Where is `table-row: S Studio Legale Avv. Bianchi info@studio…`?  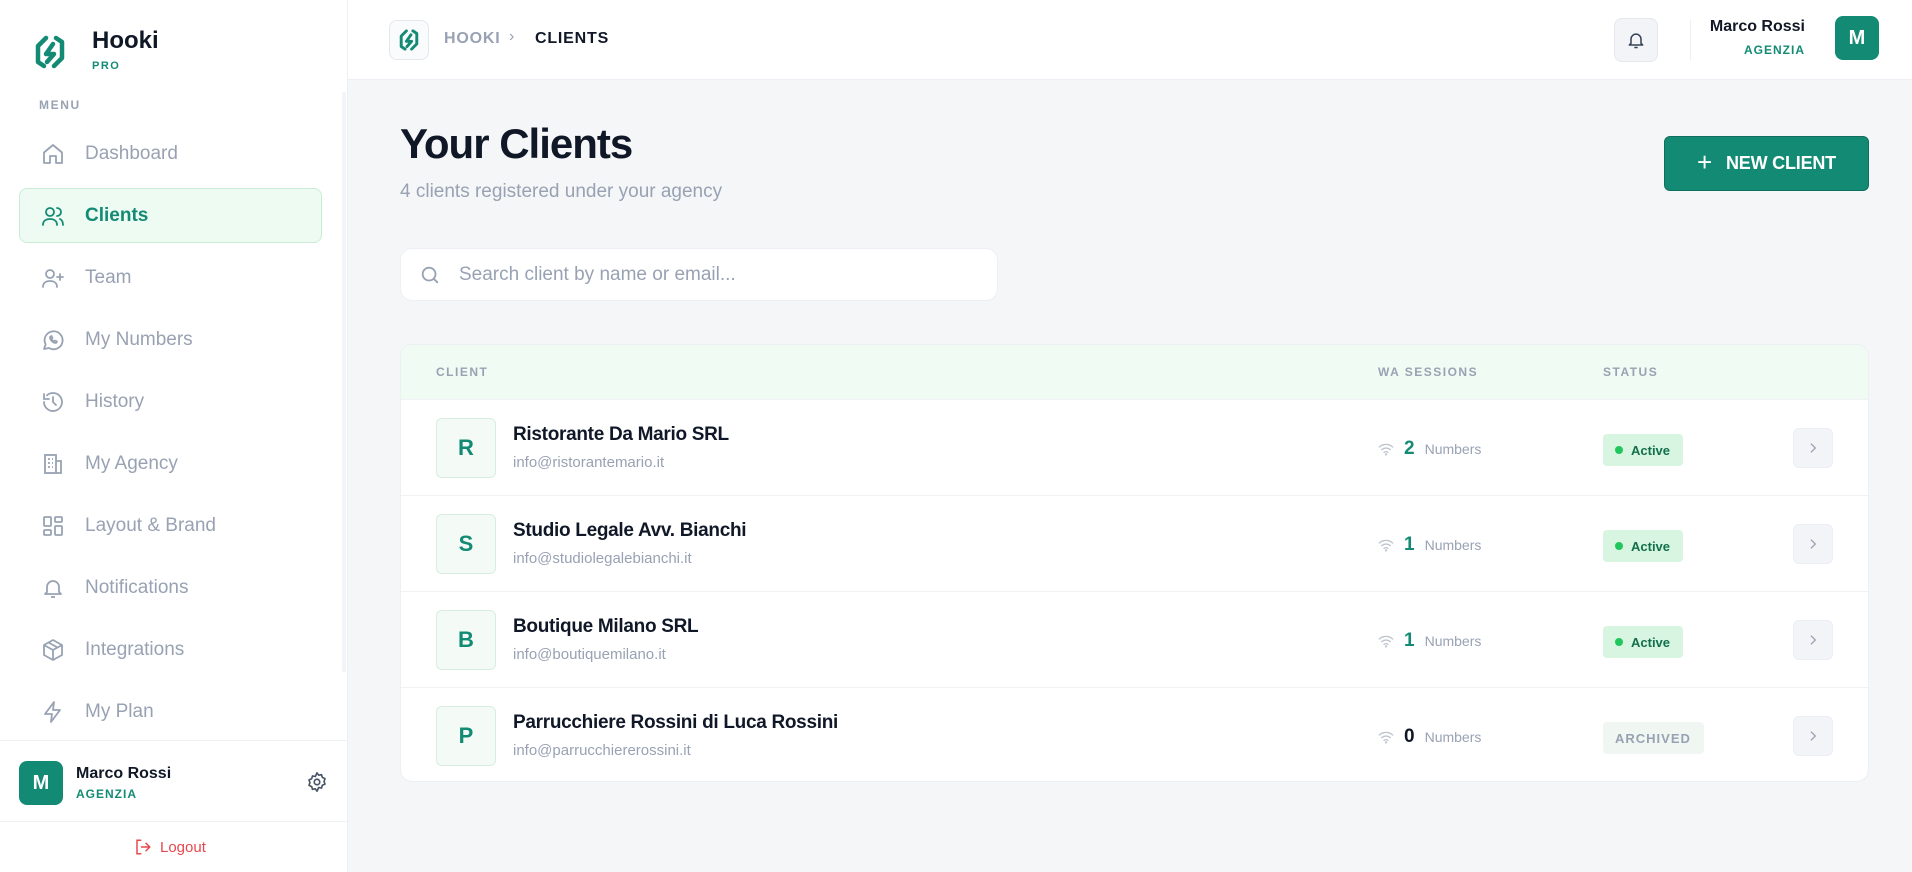 table-row: S Studio Legale Avv. Bianchi info@studio… is located at coordinates (1134, 543).